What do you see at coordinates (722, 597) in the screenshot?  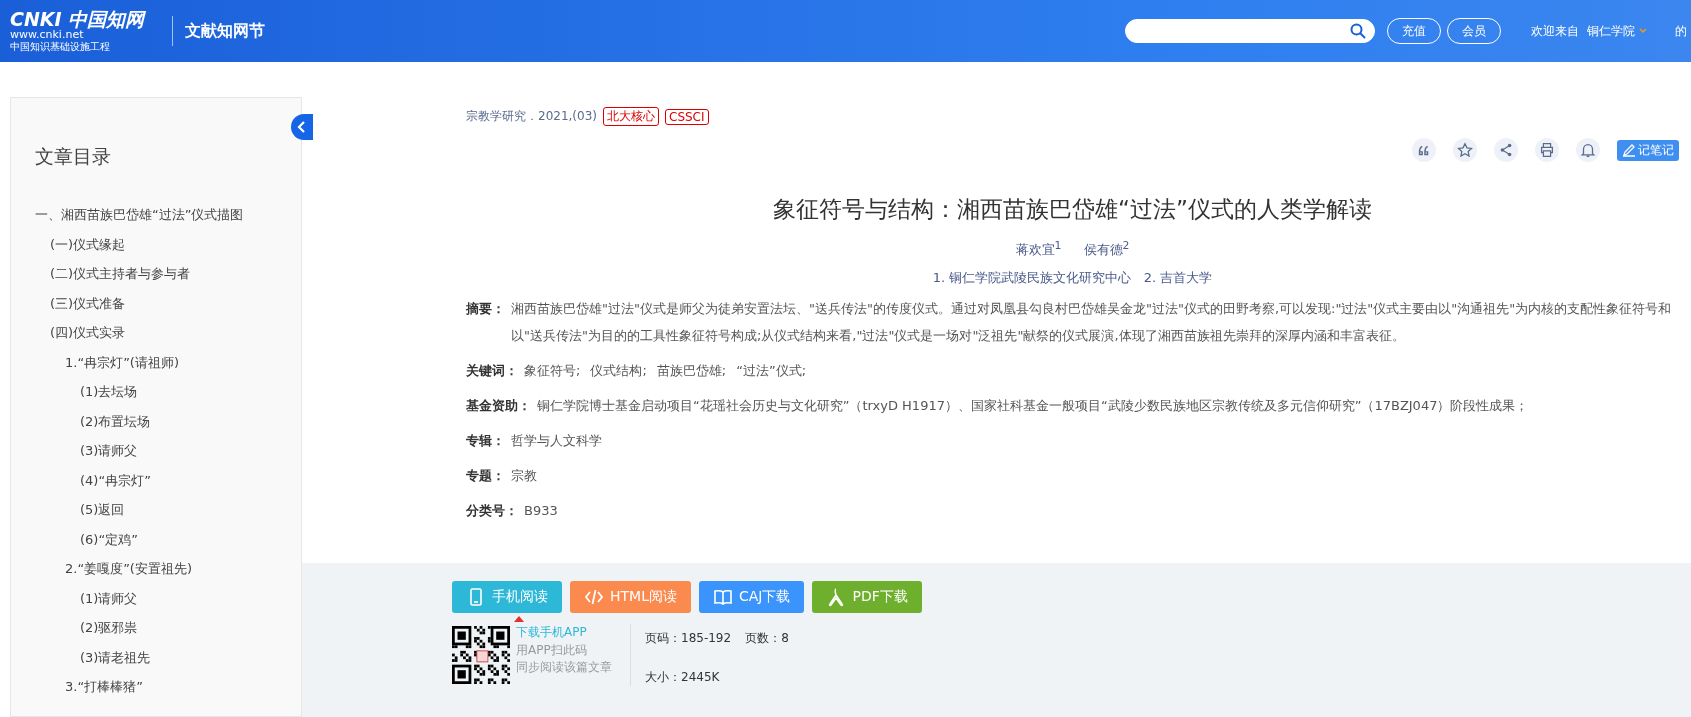 I see `book-icon` at bounding box center [722, 597].